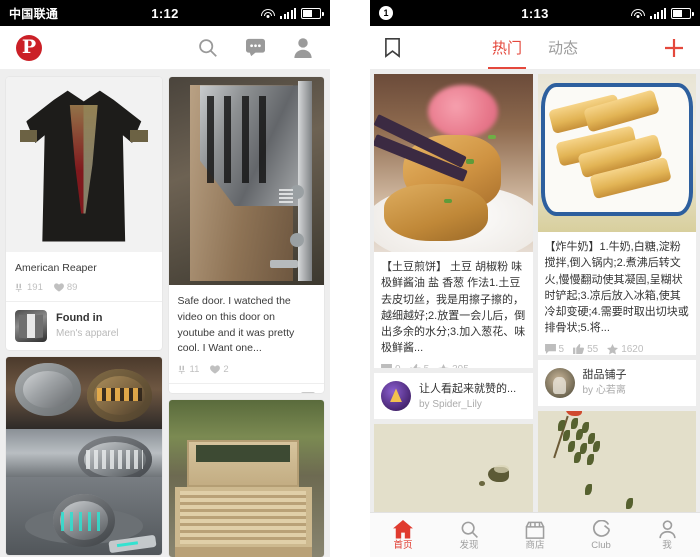 Image resolution: width=700 pixels, height=557 pixels. What do you see at coordinates (56, 268) in the screenshot?
I see `pin-title: American Reaper` at bounding box center [56, 268].